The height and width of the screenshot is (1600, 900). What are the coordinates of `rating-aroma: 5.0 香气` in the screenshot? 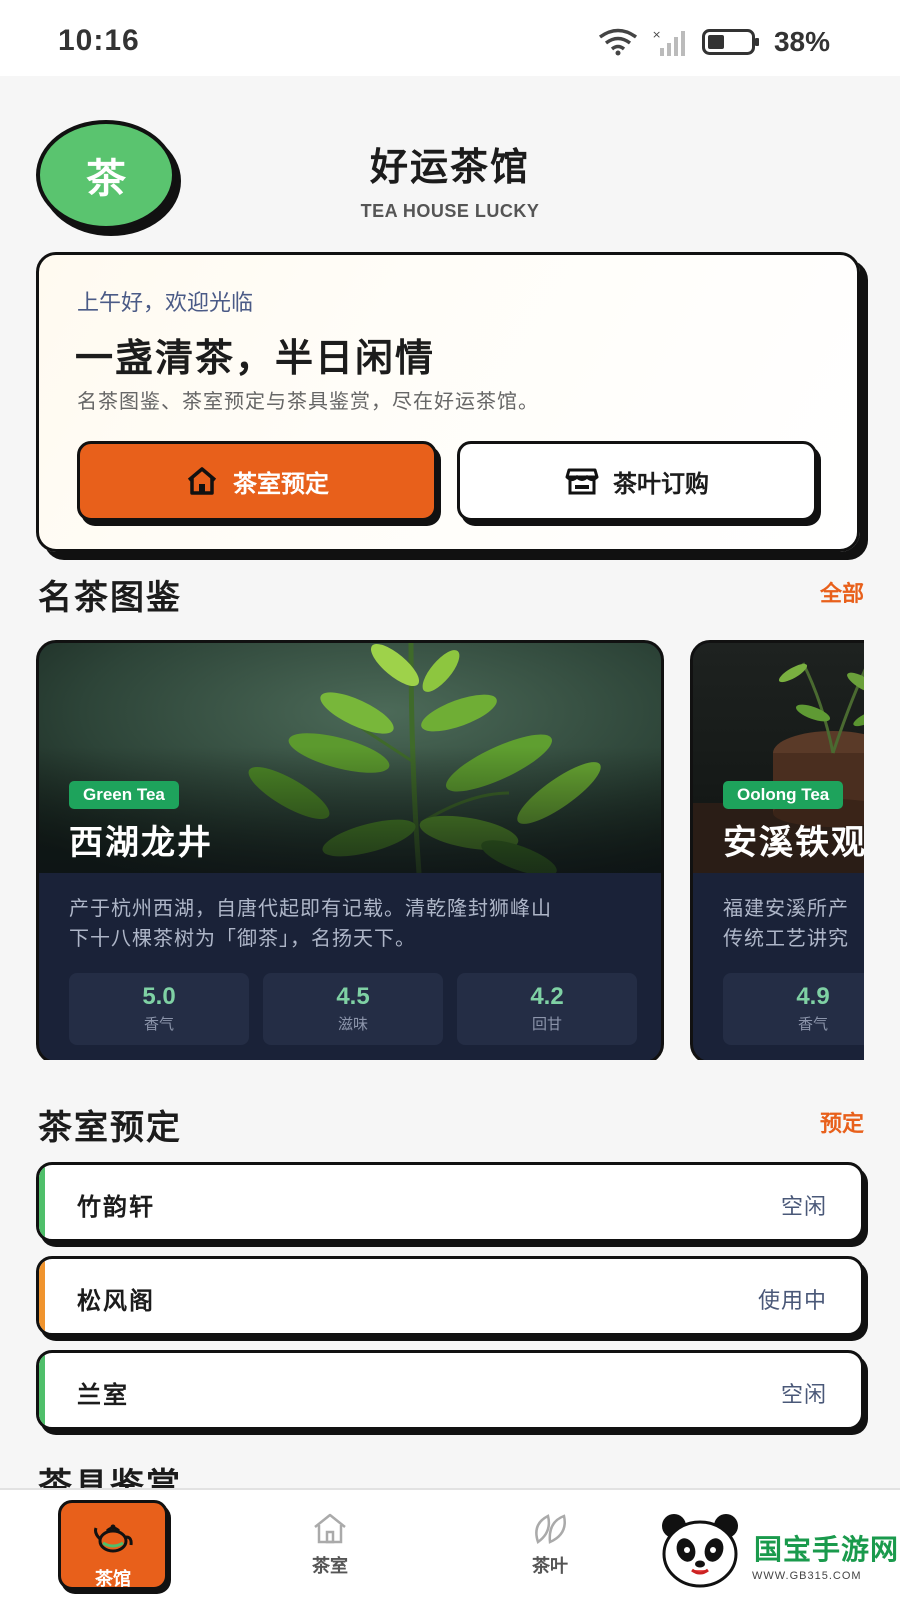 It's located at (159, 1009).